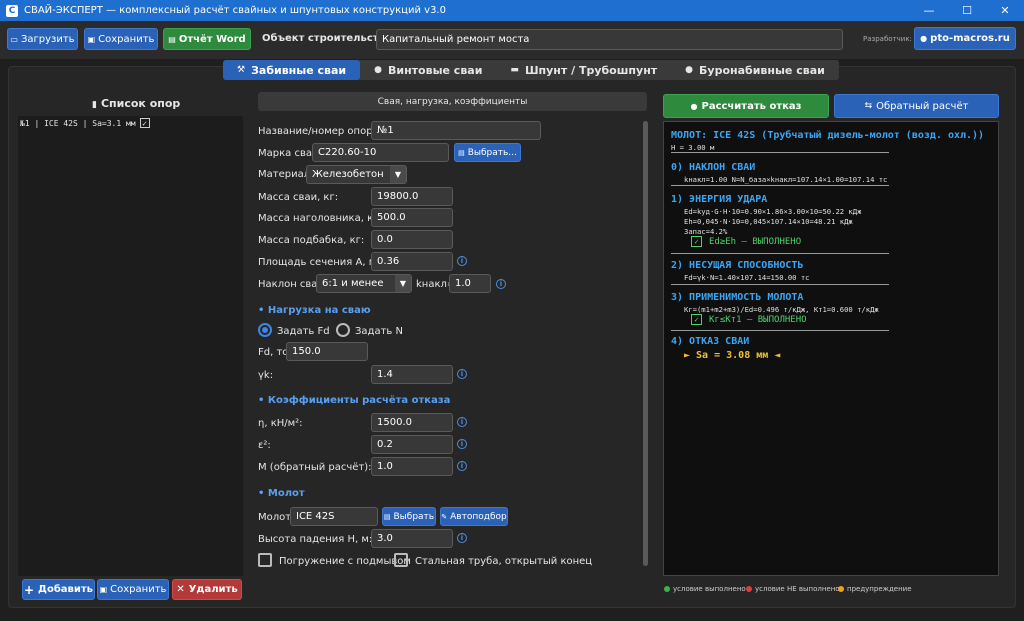 This screenshot has width=1024, height=621. What do you see at coordinates (207, 39) in the screenshot?
I see `report-word-button: ▤ Отчёт Word` at bounding box center [207, 39].